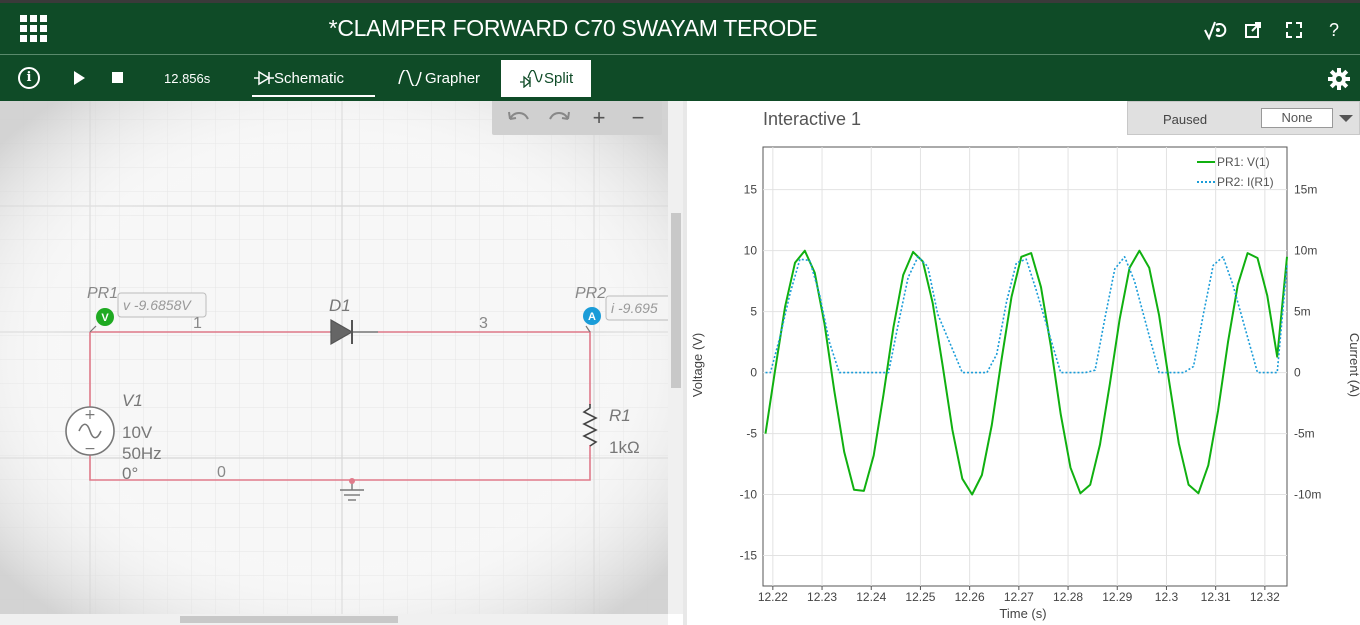 The image size is (1360, 625). I want to click on window-title: *CLAMPER FORWARD C70 SWAYAM TERODE, so click(573, 28).